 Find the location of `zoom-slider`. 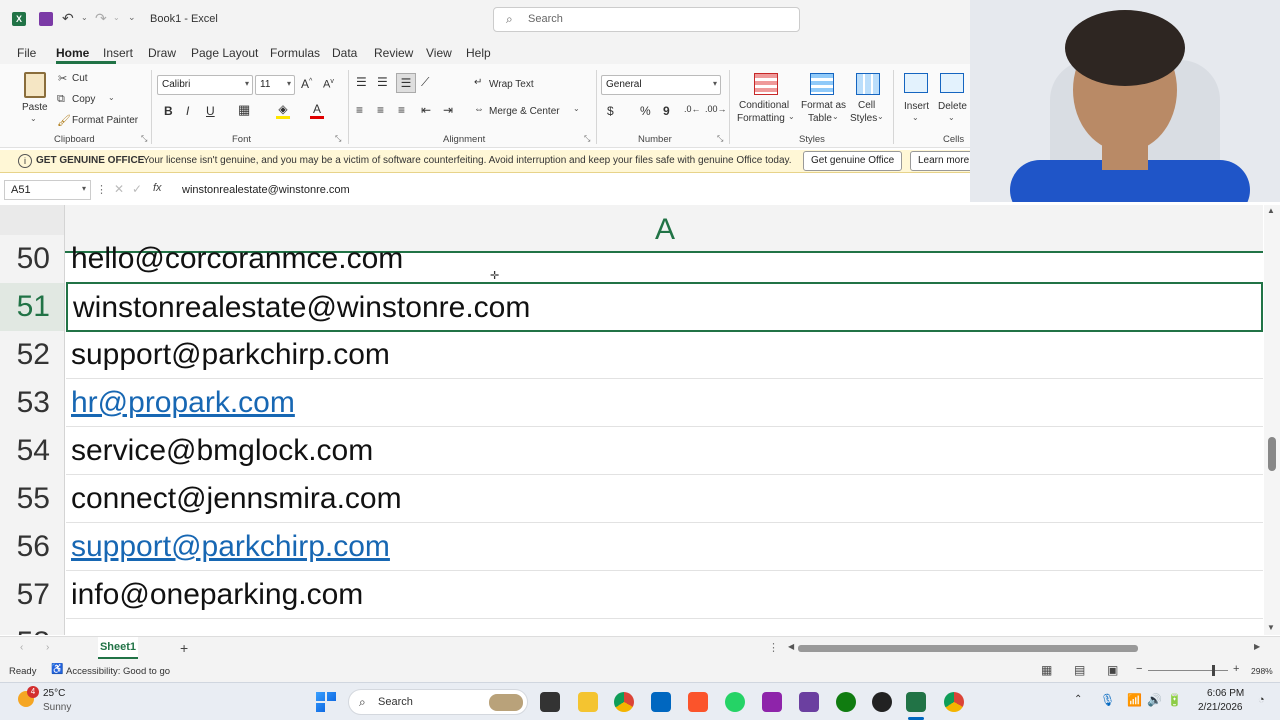

zoom-slider is located at coordinates (1188, 670).